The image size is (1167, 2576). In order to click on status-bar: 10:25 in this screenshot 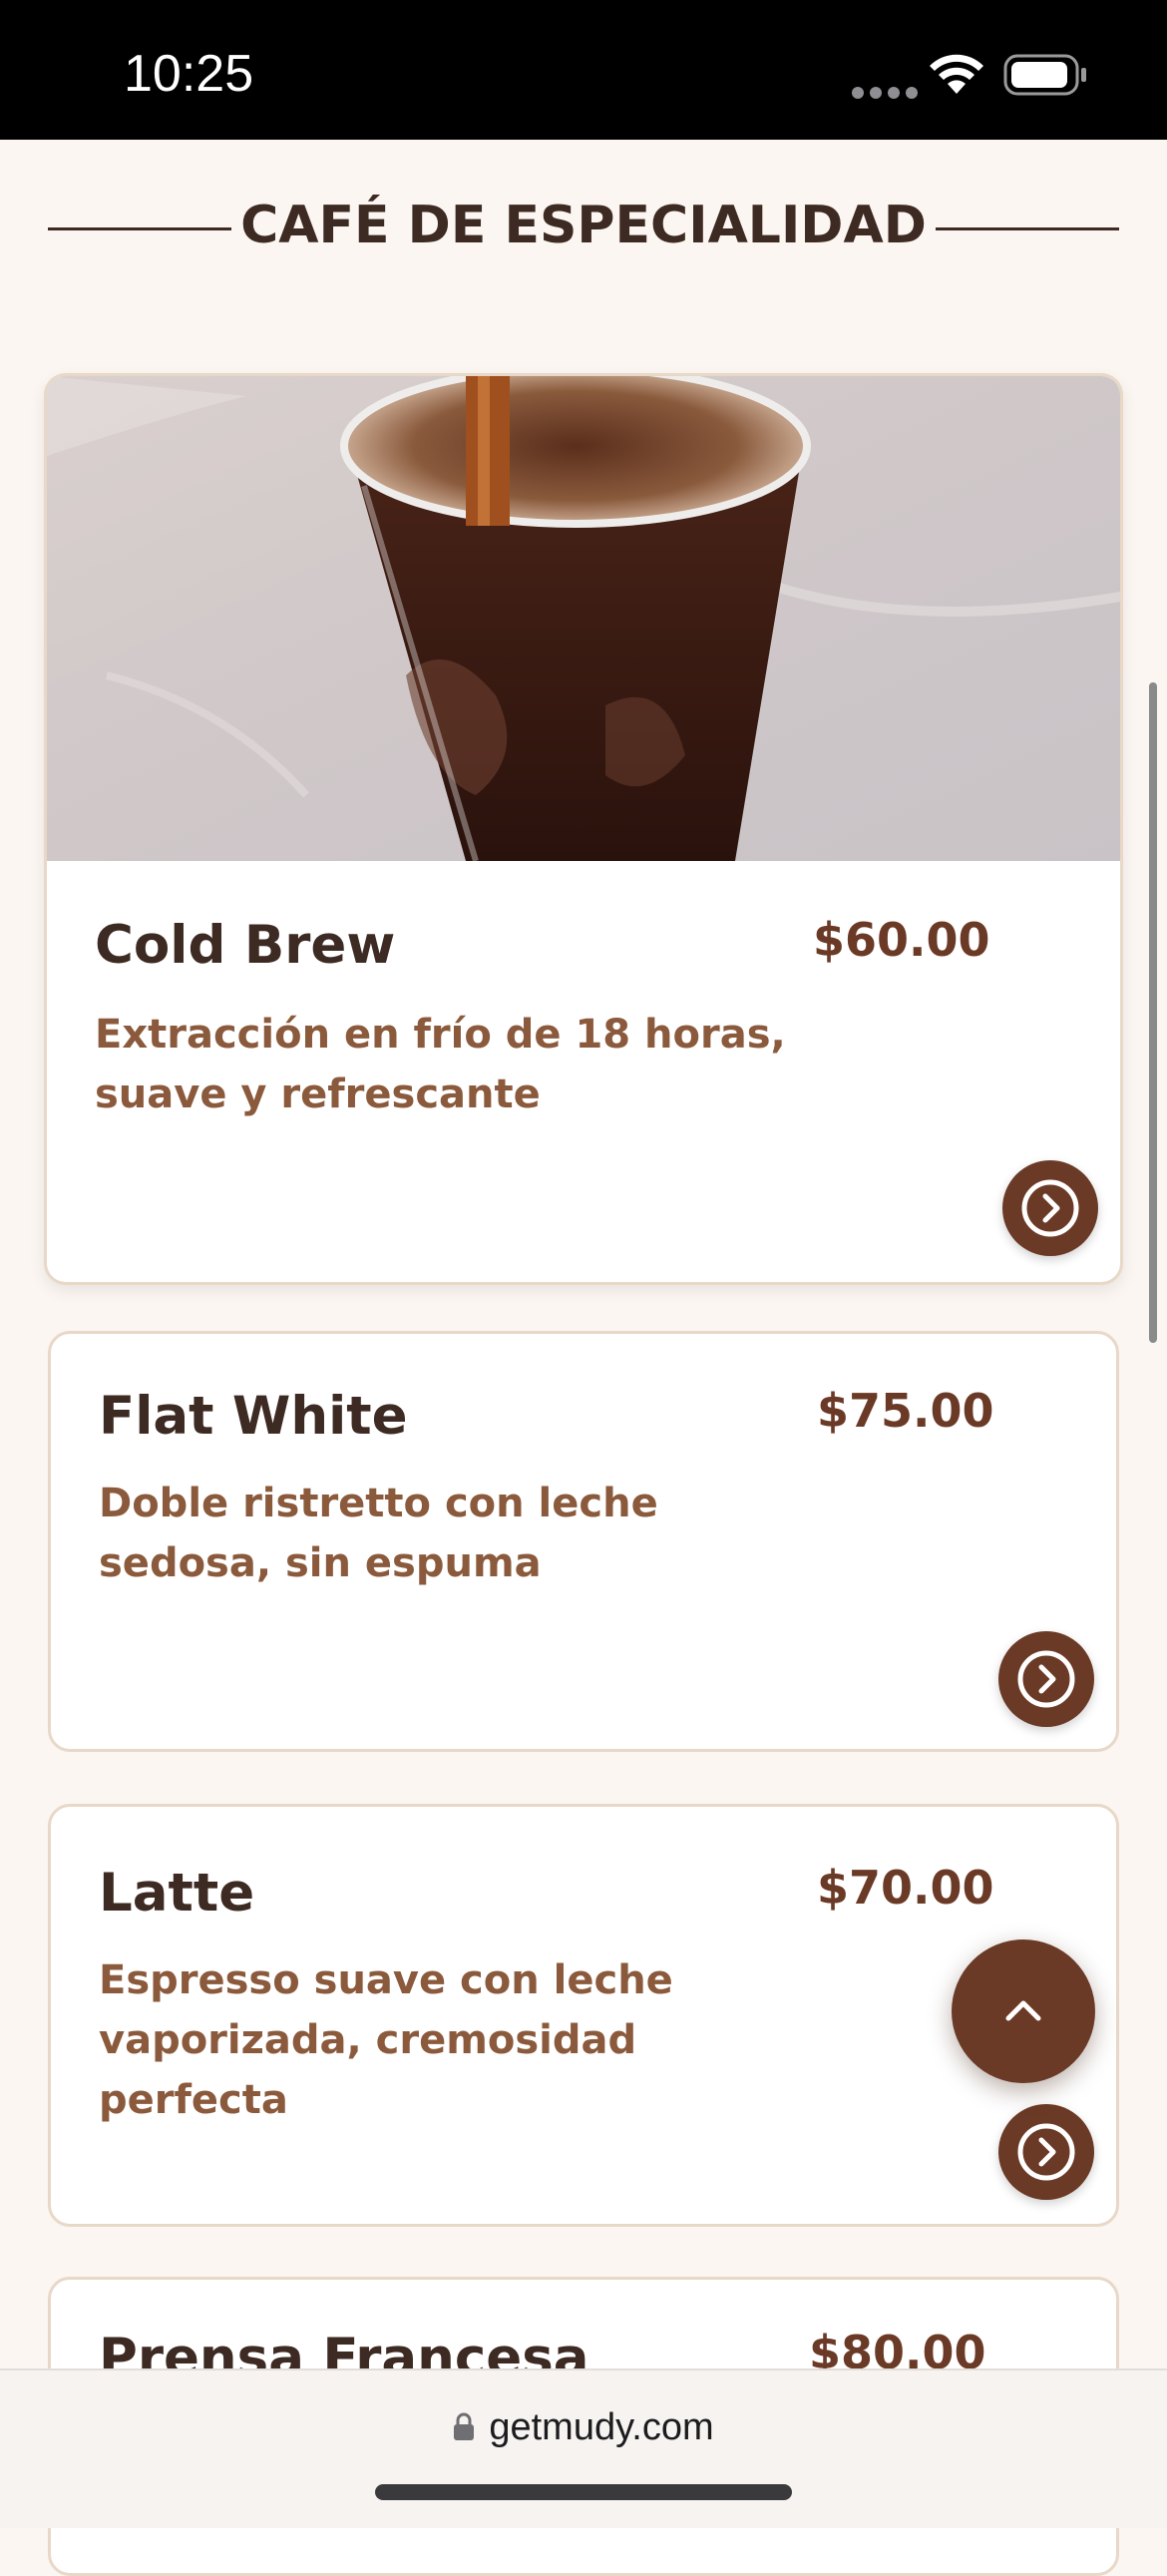, I will do `click(583, 70)`.